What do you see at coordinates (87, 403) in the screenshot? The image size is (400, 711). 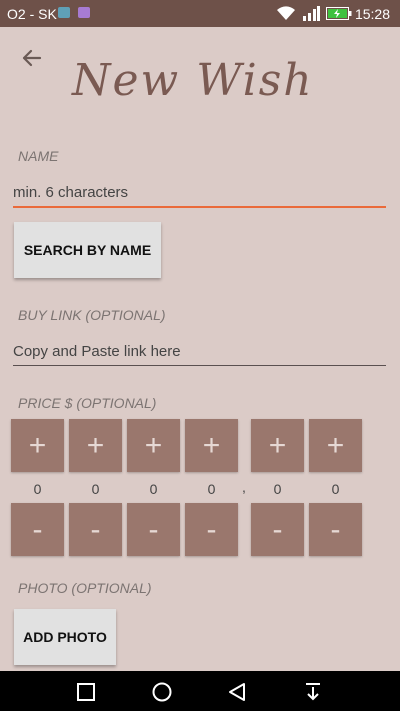 I see `price-label: PRICE $ (OPTIONAL)` at bounding box center [87, 403].